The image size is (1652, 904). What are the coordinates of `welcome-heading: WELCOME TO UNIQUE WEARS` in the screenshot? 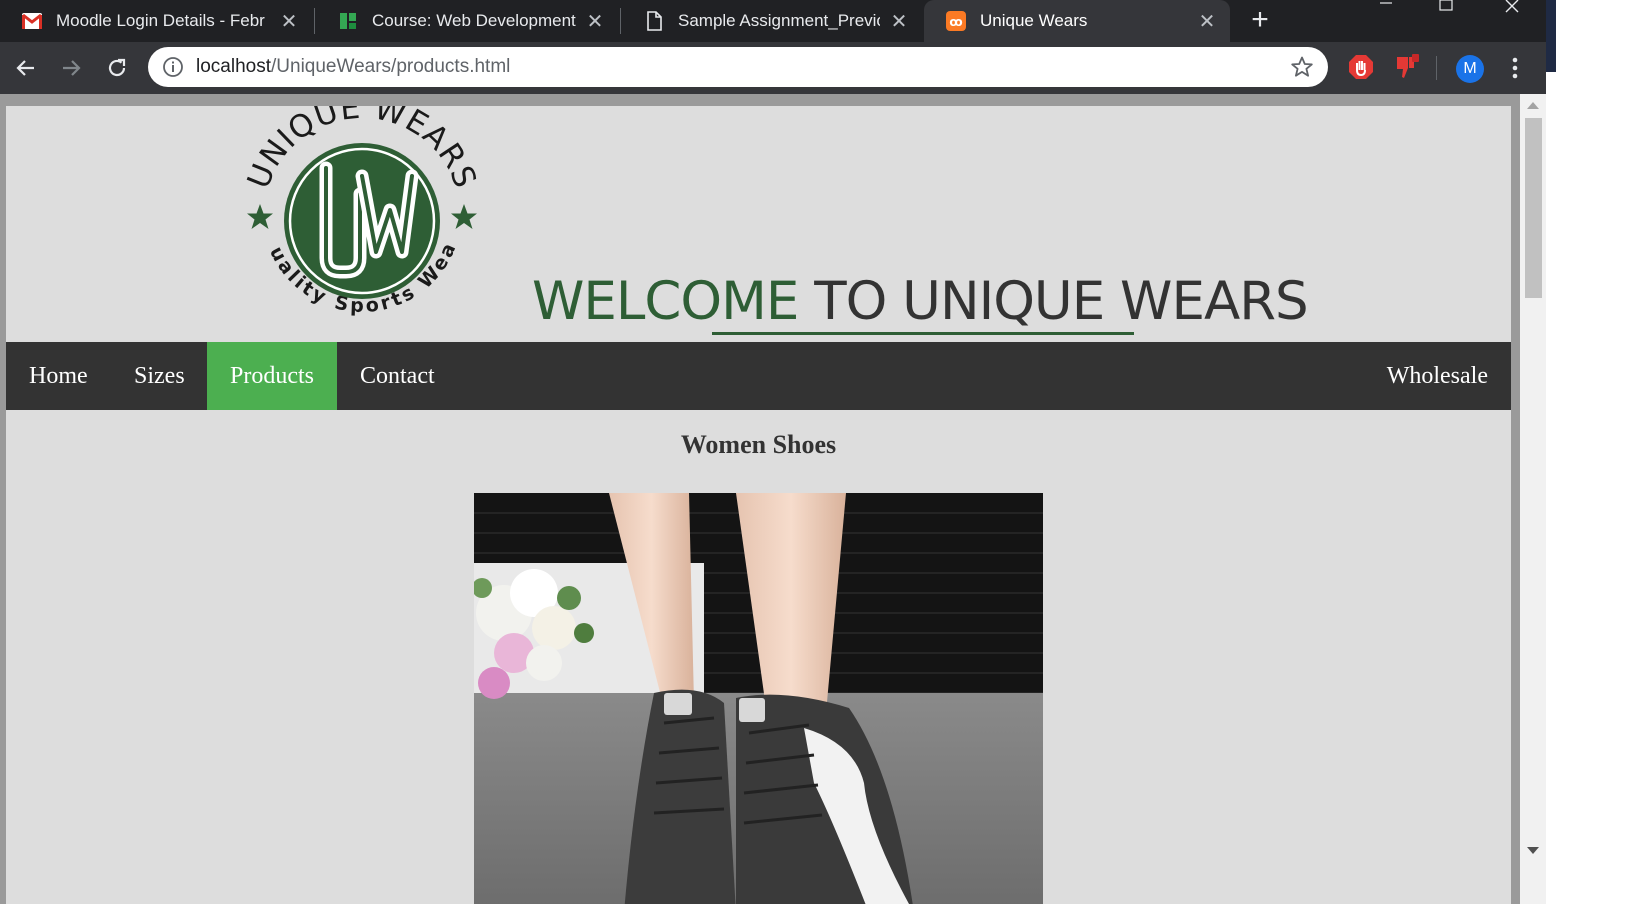 It's located at (920, 302).